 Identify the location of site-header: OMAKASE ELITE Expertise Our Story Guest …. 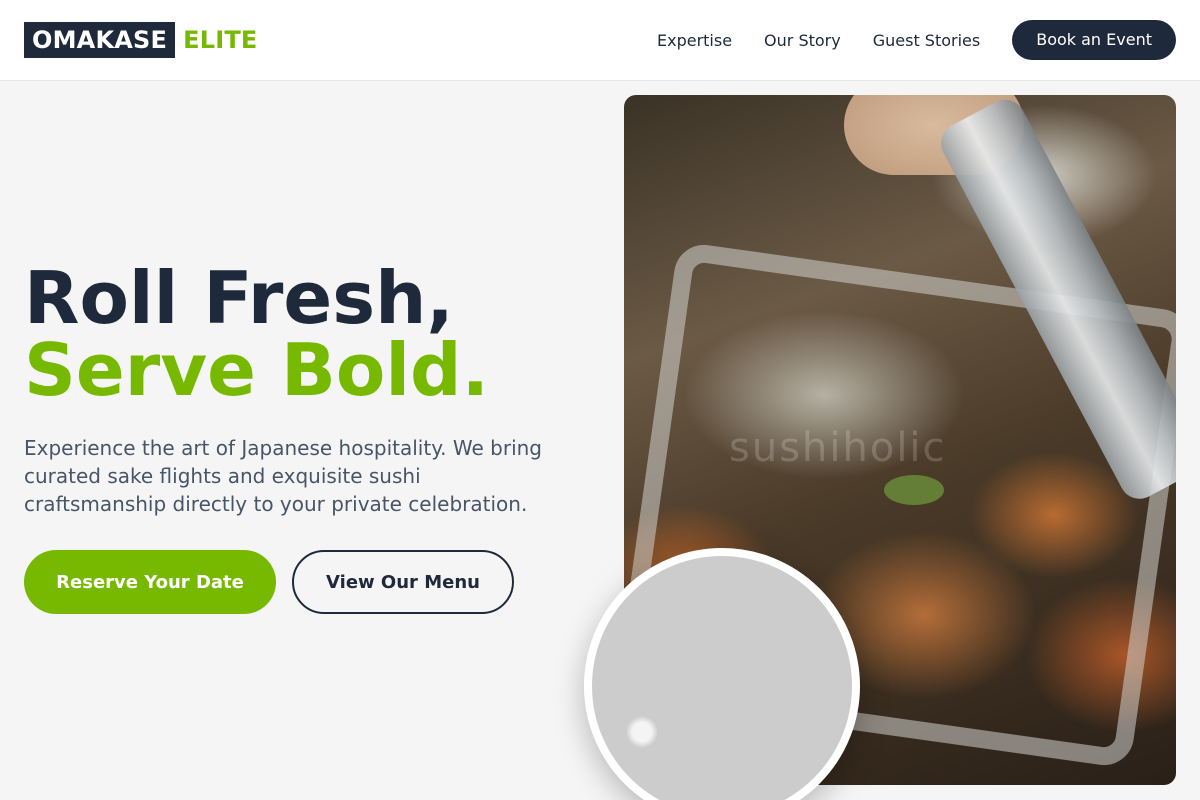
(600, 40).